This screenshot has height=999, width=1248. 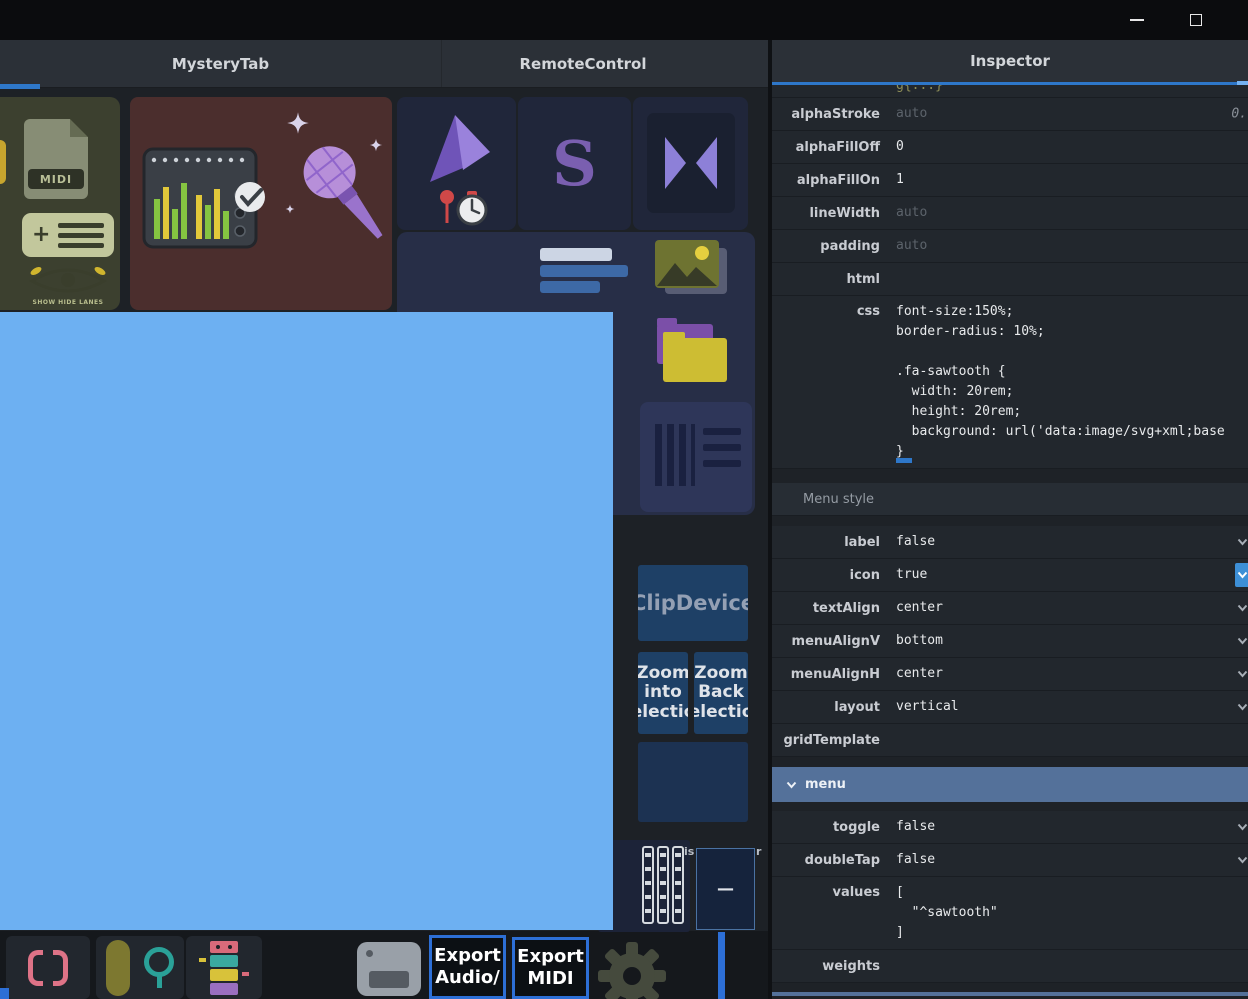 I want to click on widget-totem, so click(x=224, y=967).